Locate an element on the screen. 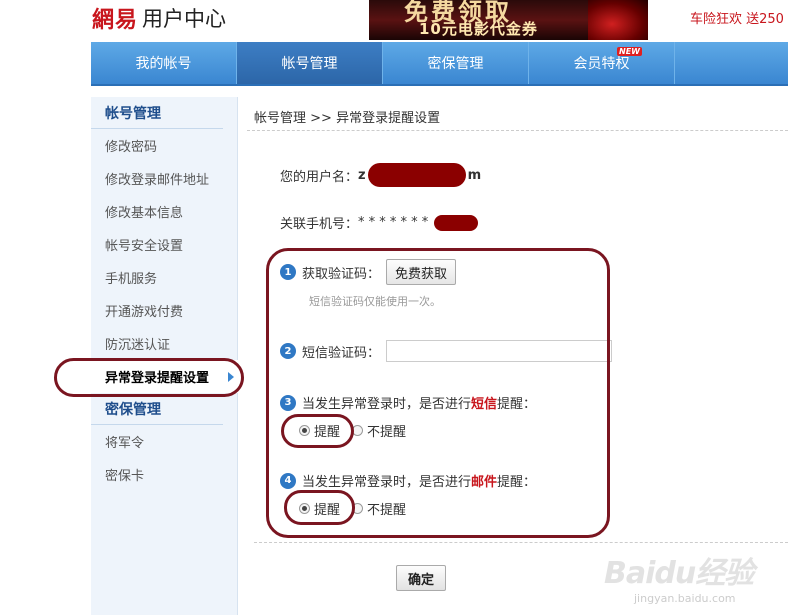  username-row: 您的用户名： z m is located at coordinates (380, 175).